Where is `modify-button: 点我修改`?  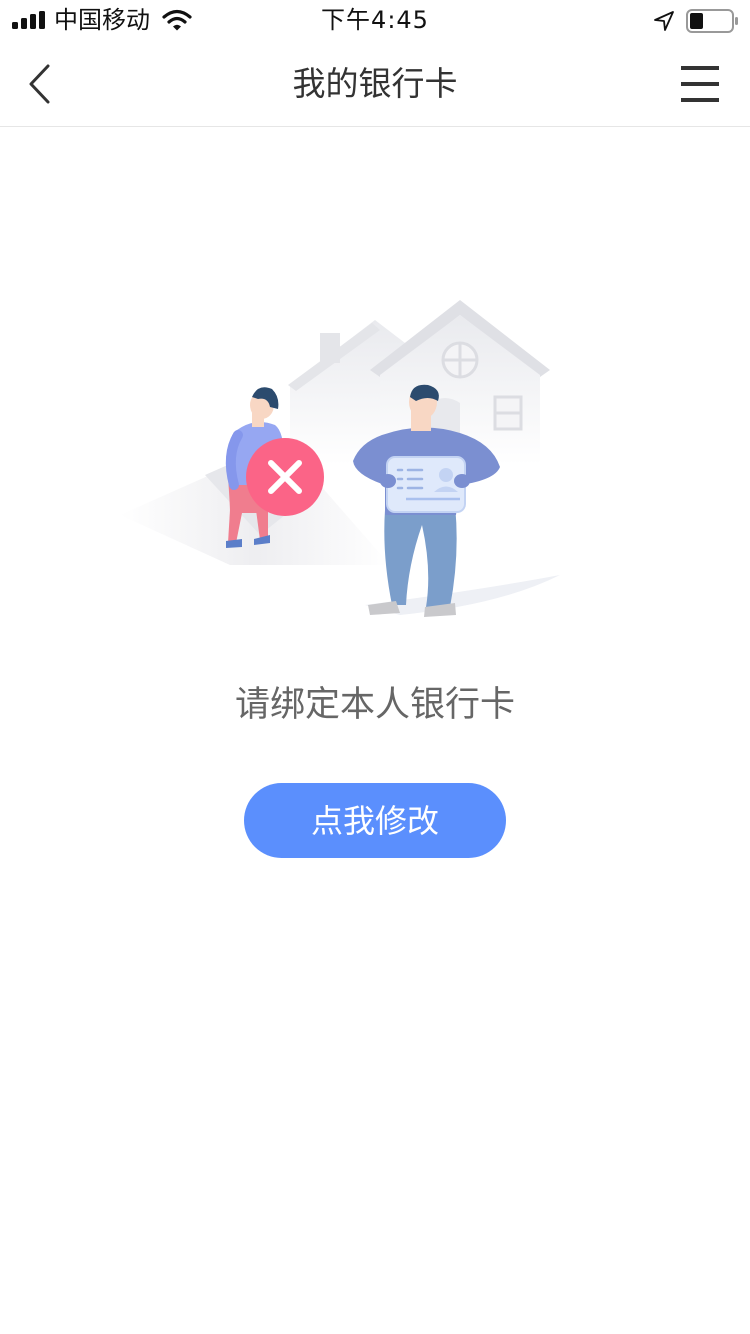 modify-button: 点我修改 is located at coordinates (375, 820).